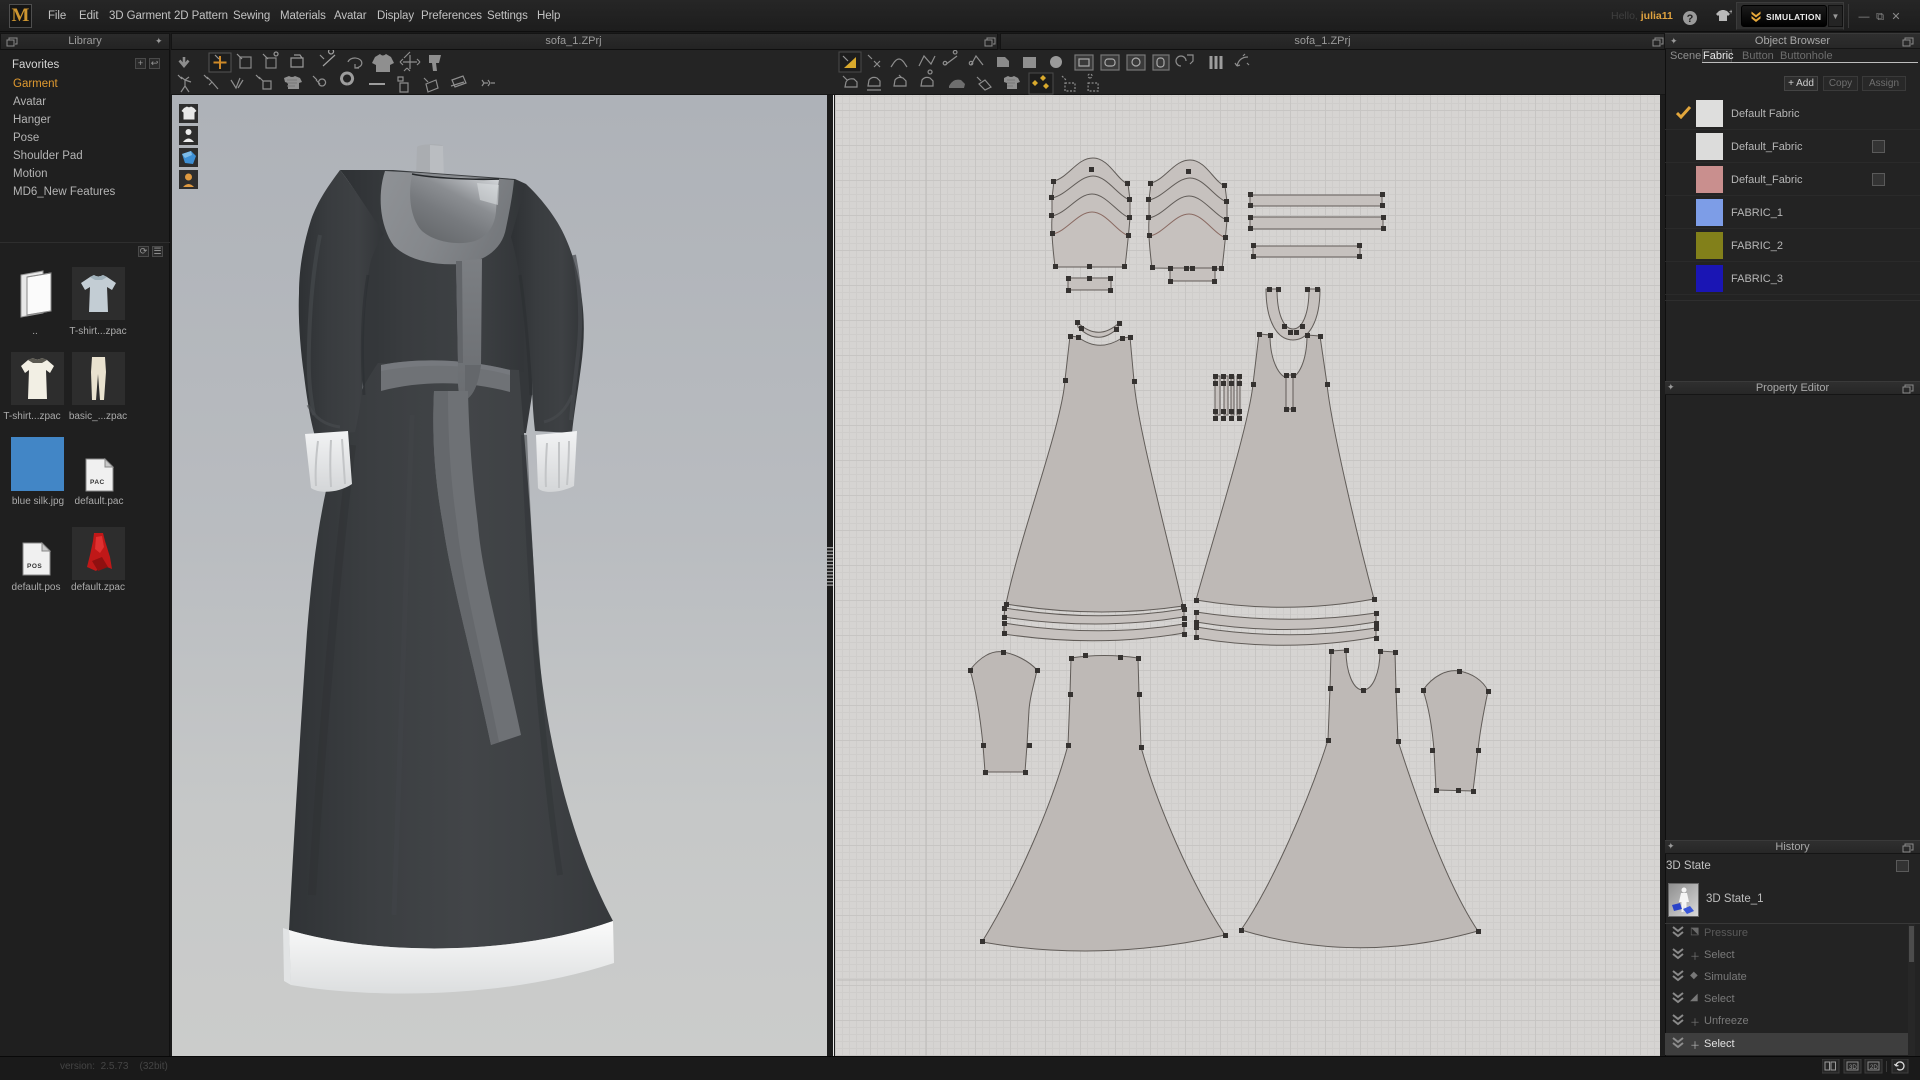 This screenshot has height=1080, width=1920. Describe the element at coordinates (1874, 1068) in the screenshot. I see `svg-text: 2D` at that location.